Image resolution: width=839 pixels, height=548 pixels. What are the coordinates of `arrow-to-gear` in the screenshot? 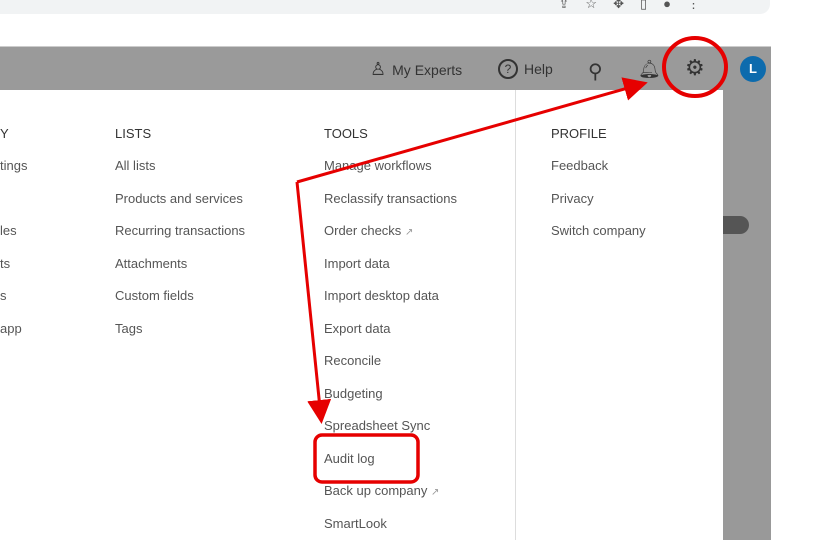 It's located at (469, 133).